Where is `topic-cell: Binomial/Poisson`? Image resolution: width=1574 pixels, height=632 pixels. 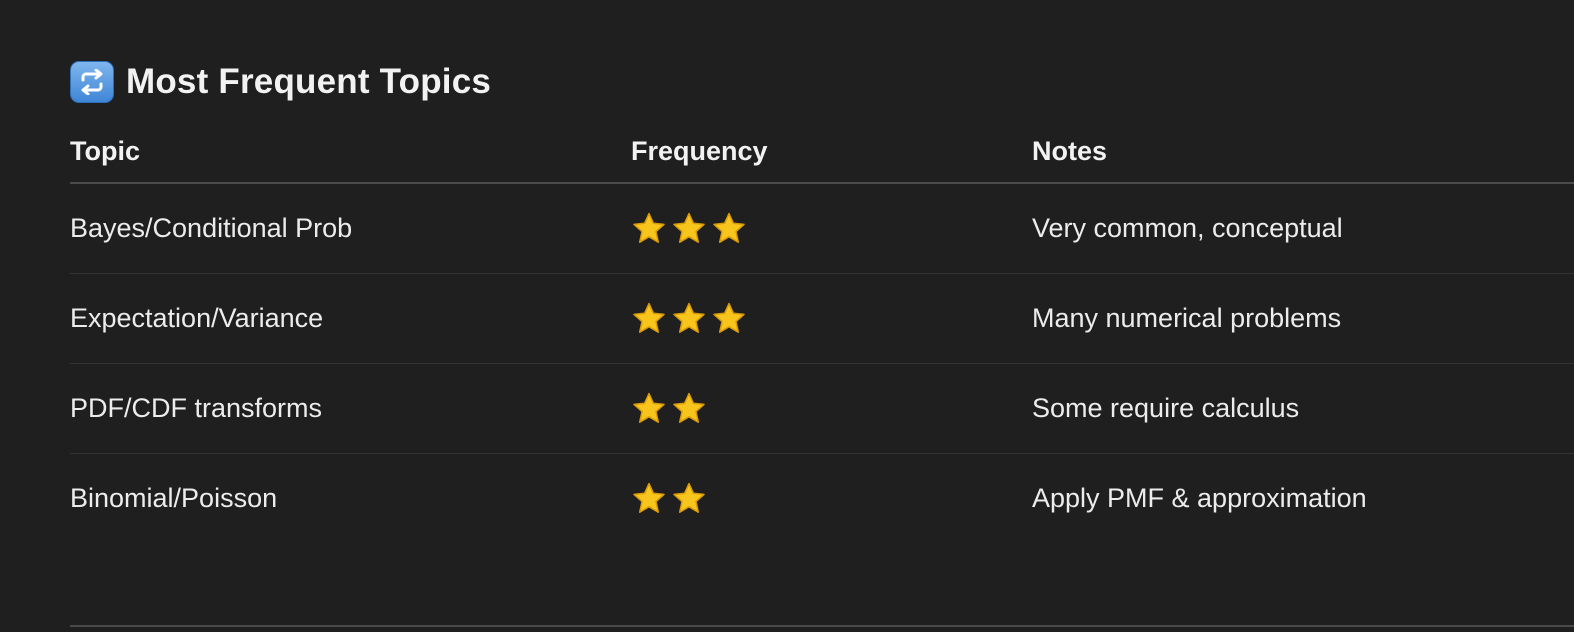
topic-cell: Binomial/Poisson is located at coordinates (174, 498).